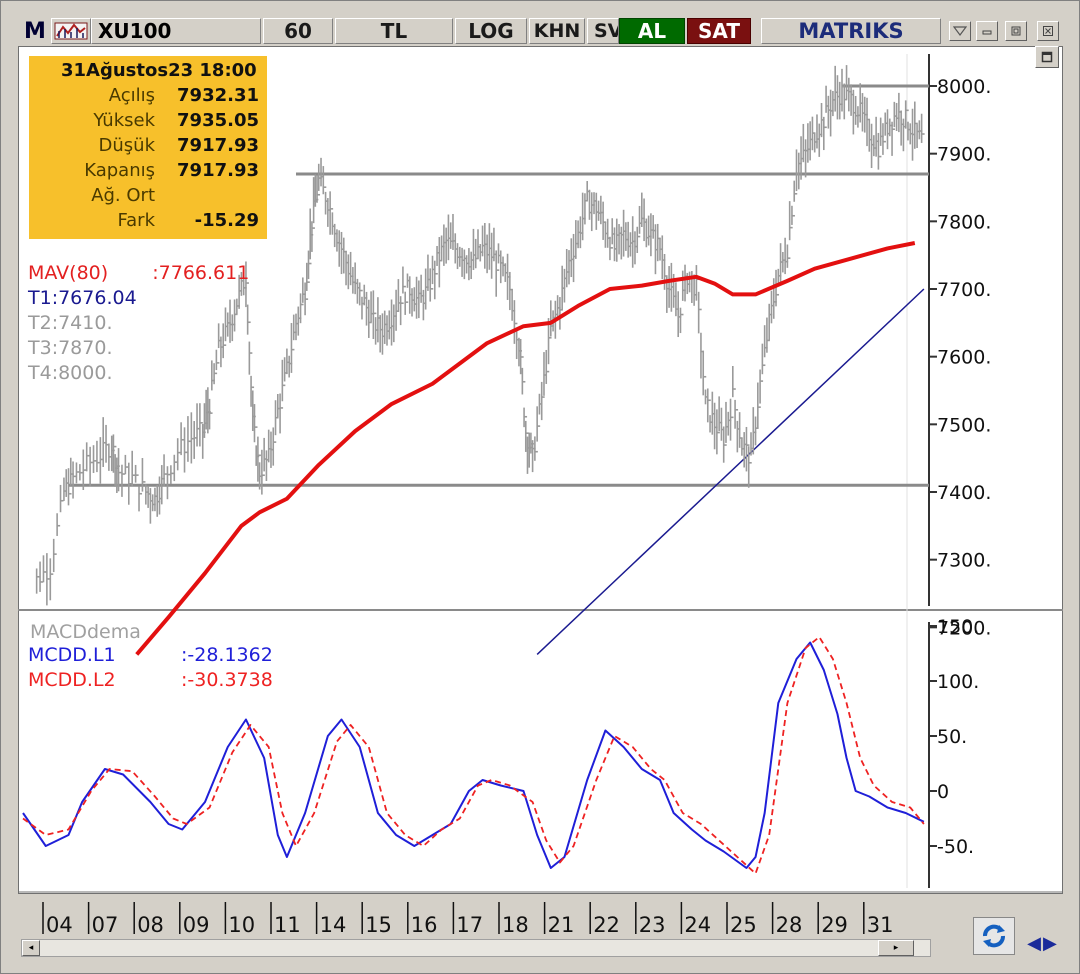 The height and width of the screenshot is (974, 1080). I want to click on x-tick-label: 07, so click(105, 925).